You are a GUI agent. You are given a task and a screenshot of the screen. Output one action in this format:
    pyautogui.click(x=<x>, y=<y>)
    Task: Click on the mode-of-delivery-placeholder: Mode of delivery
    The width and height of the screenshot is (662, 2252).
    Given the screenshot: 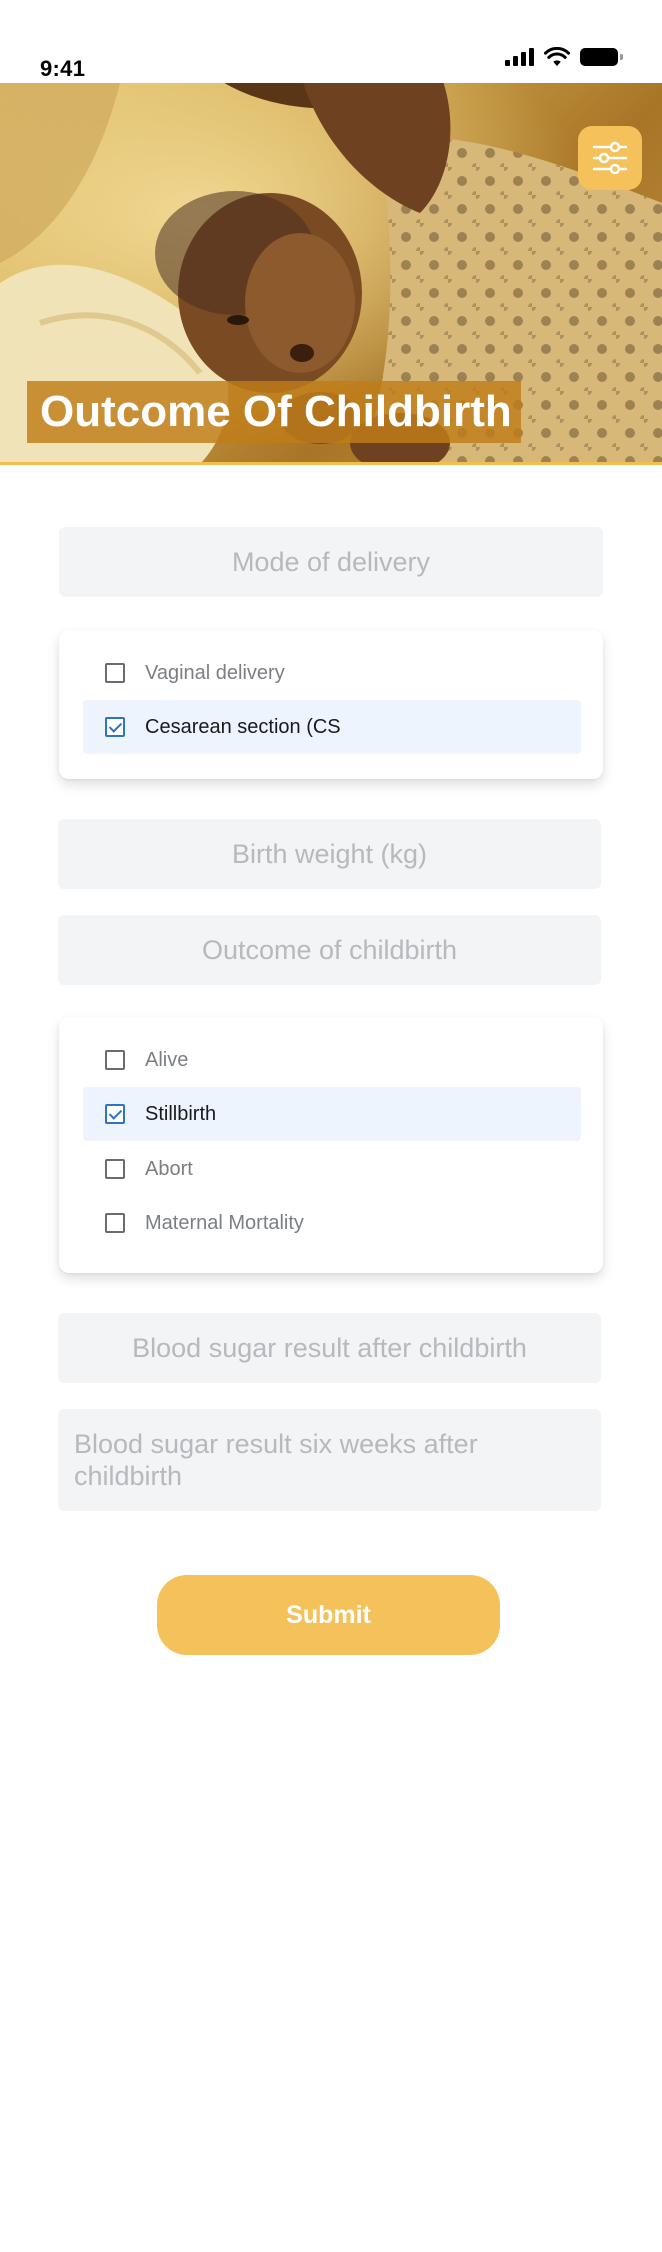 What is the action you would take?
    pyautogui.click(x=331, y=561)
    